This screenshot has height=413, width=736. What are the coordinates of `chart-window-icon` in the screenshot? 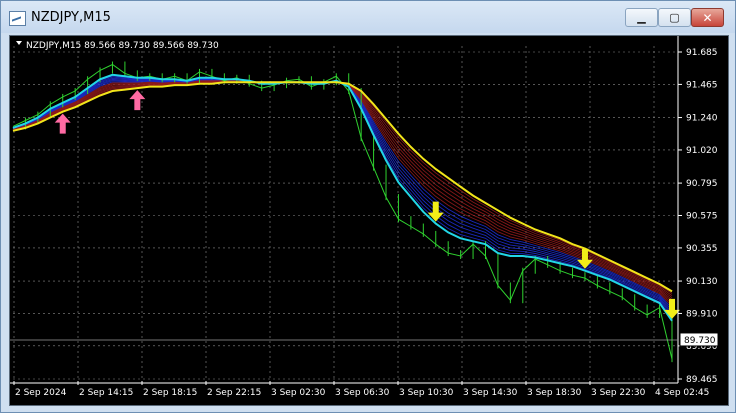 It's located at (17, 18).